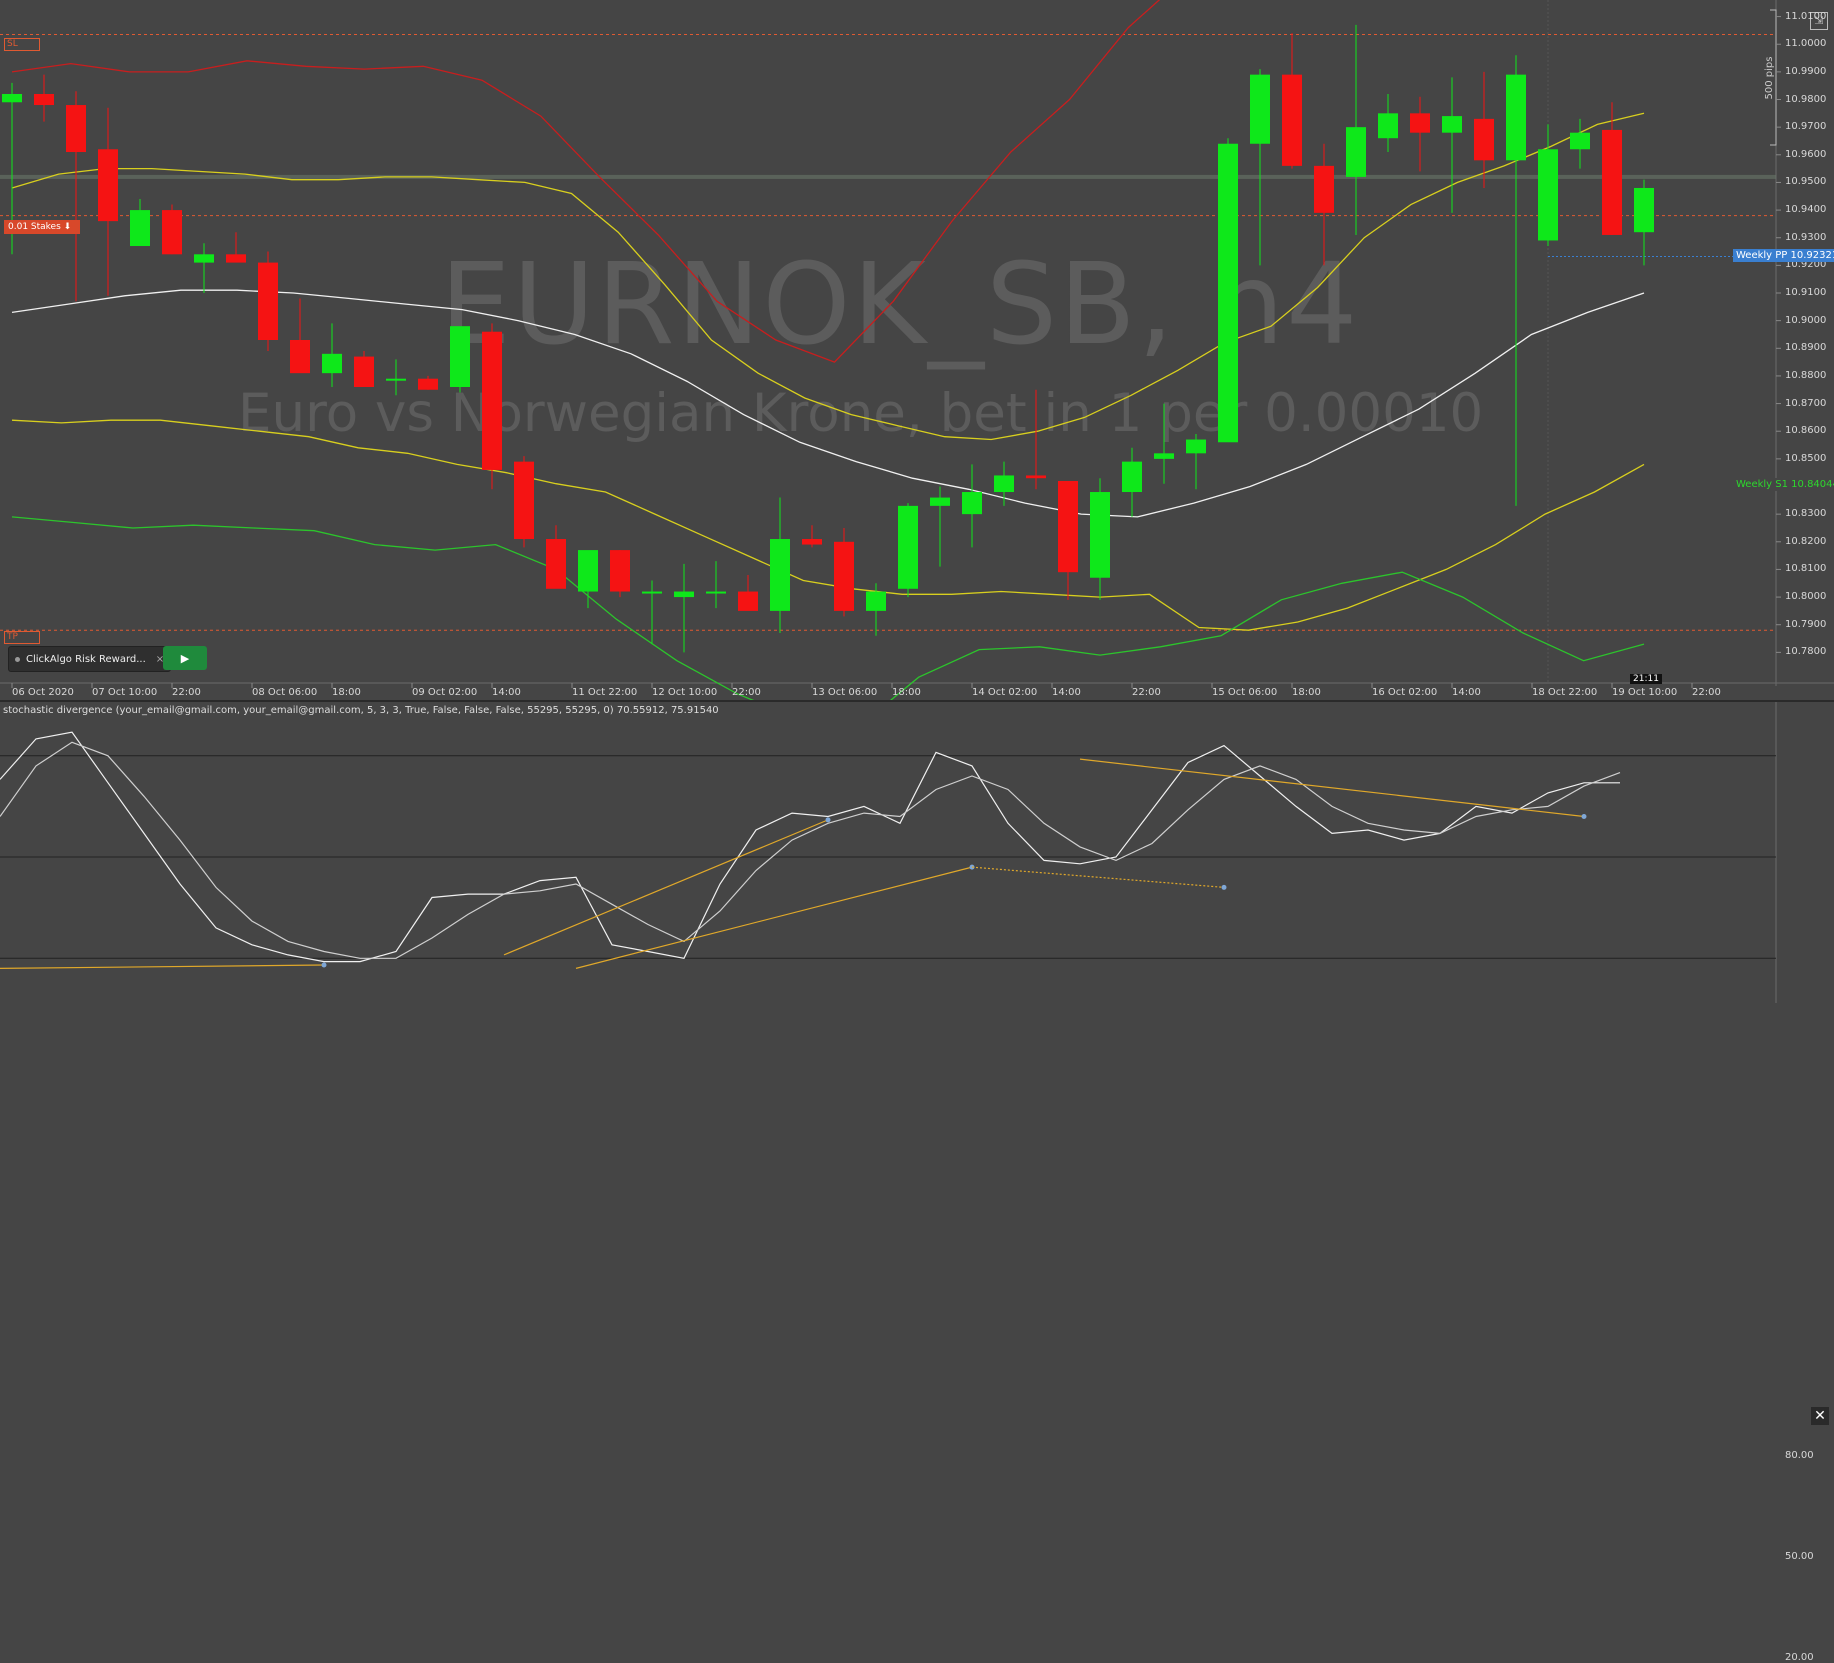 This screenshot has width=1834, height=1663. Describe the element at coordinates (1806, 624) in the screenshot. I see `price-tick-label: 10.7900` at that location.